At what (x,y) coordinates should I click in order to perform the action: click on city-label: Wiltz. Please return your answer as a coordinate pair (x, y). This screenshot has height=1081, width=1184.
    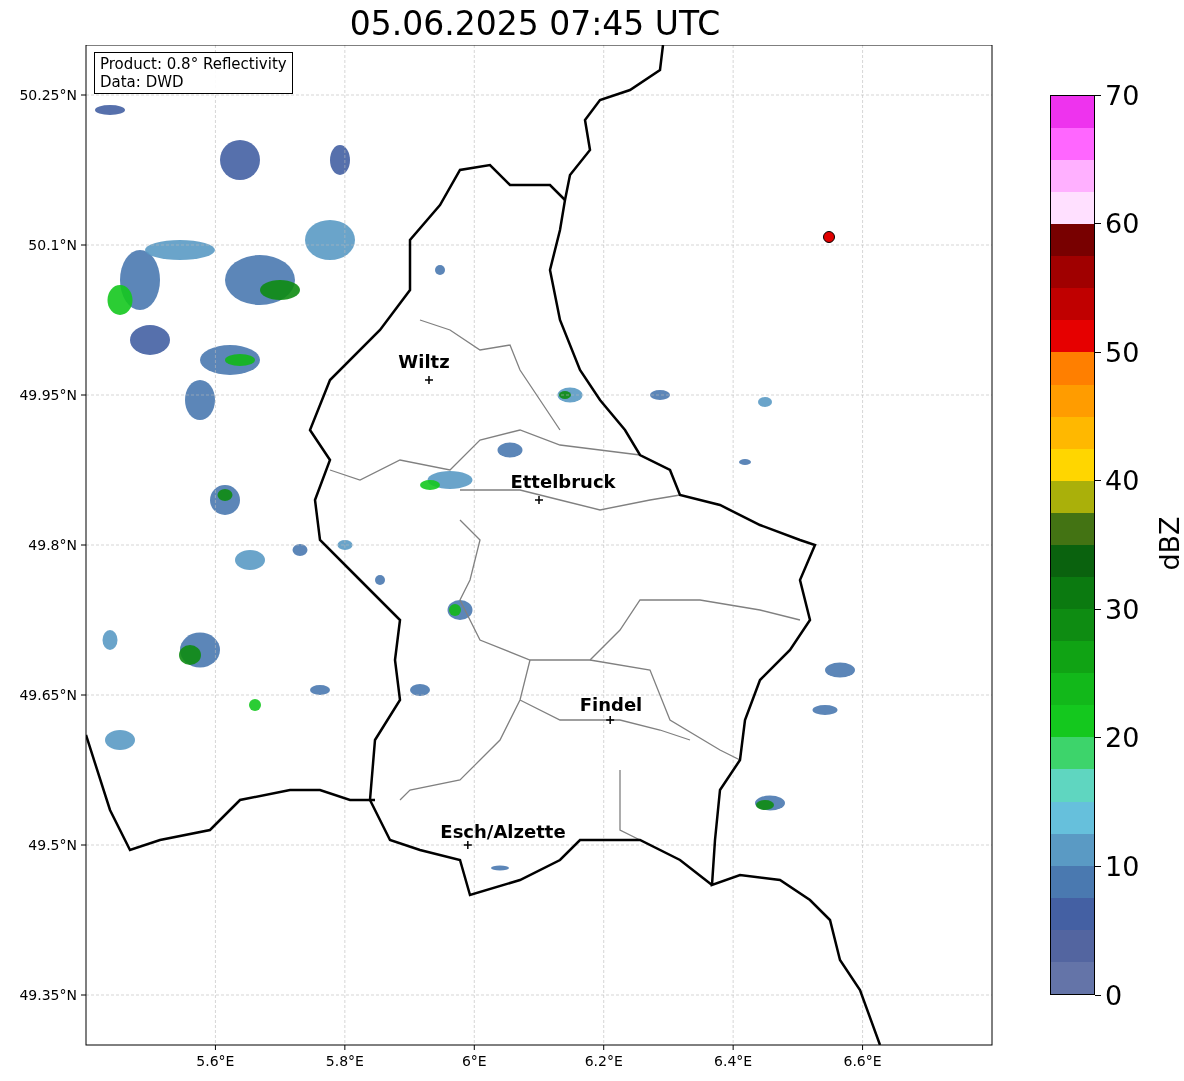
    Looking at the image, I should click on (424, 361).